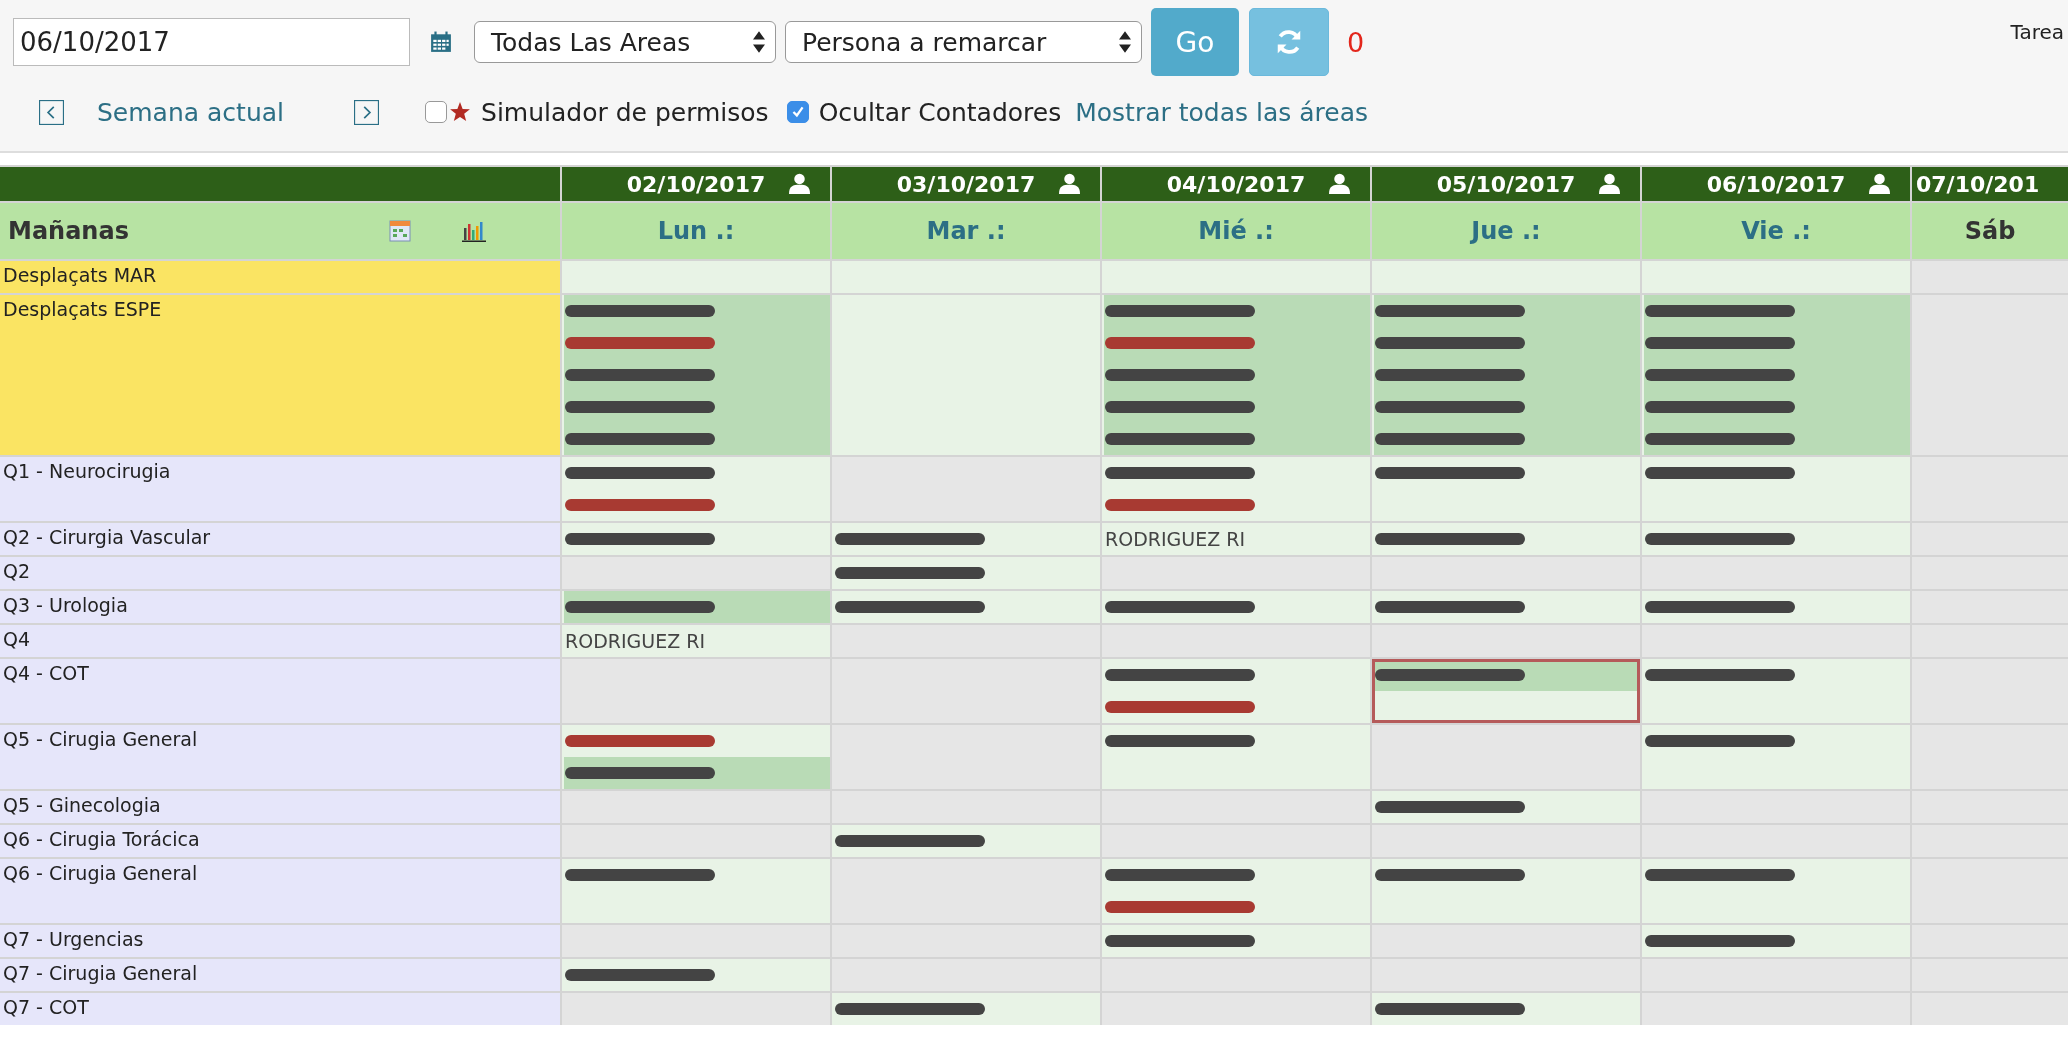 This screenshot has height=1038, width=2068. I want to click on area-label: Q6 - Cirugia General, so click(280, 891).